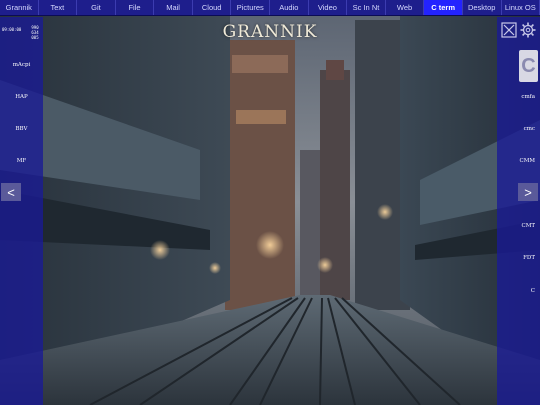 This screenshot has height=405, width=540. I want to click on clock: 09:00:00, so click(12, 29).